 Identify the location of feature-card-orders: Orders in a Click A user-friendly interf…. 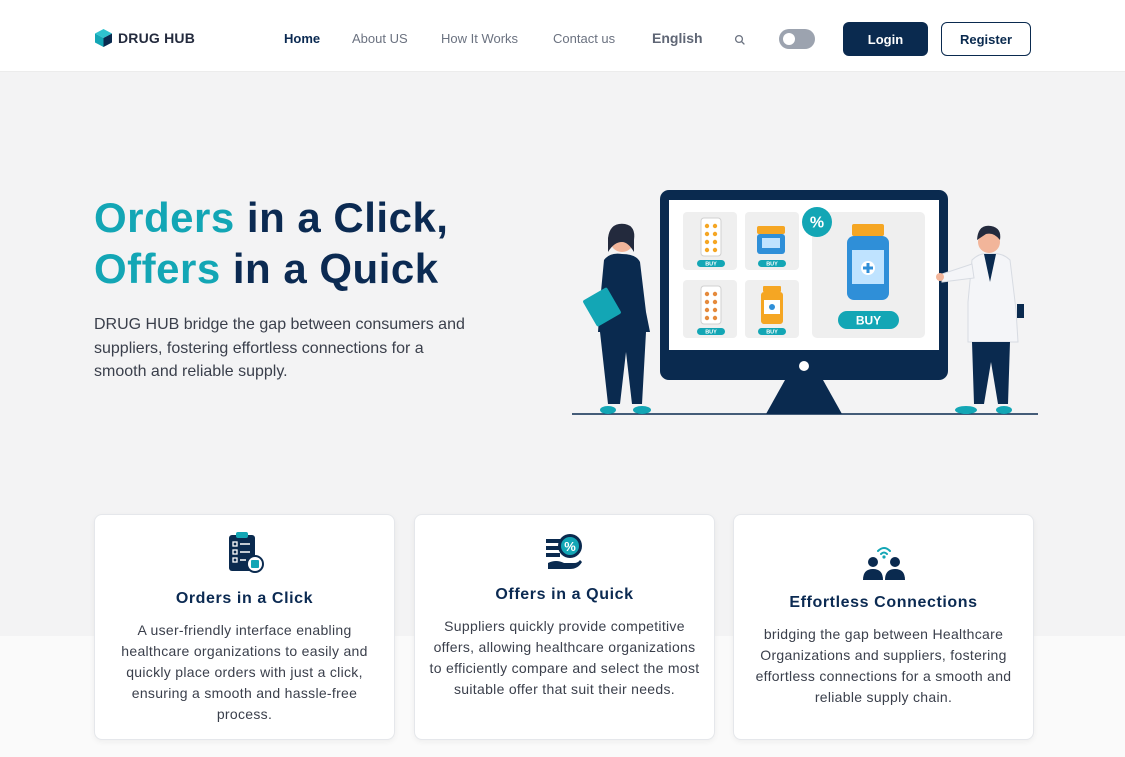
(244, 627).